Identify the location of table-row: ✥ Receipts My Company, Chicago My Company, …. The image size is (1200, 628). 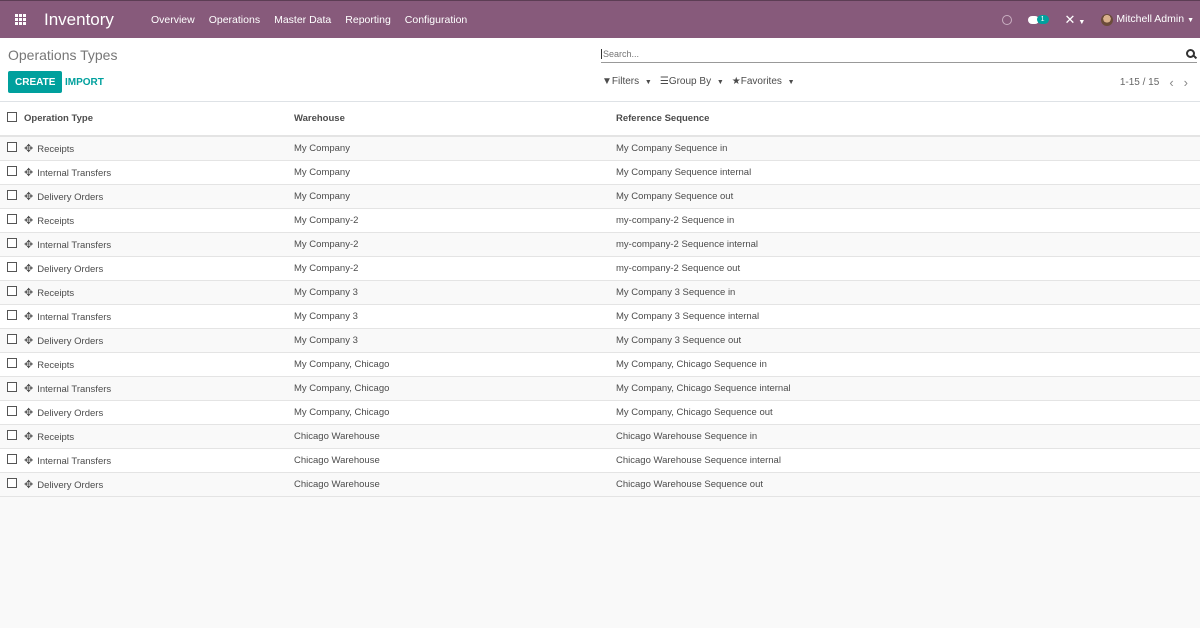
(600, 364).